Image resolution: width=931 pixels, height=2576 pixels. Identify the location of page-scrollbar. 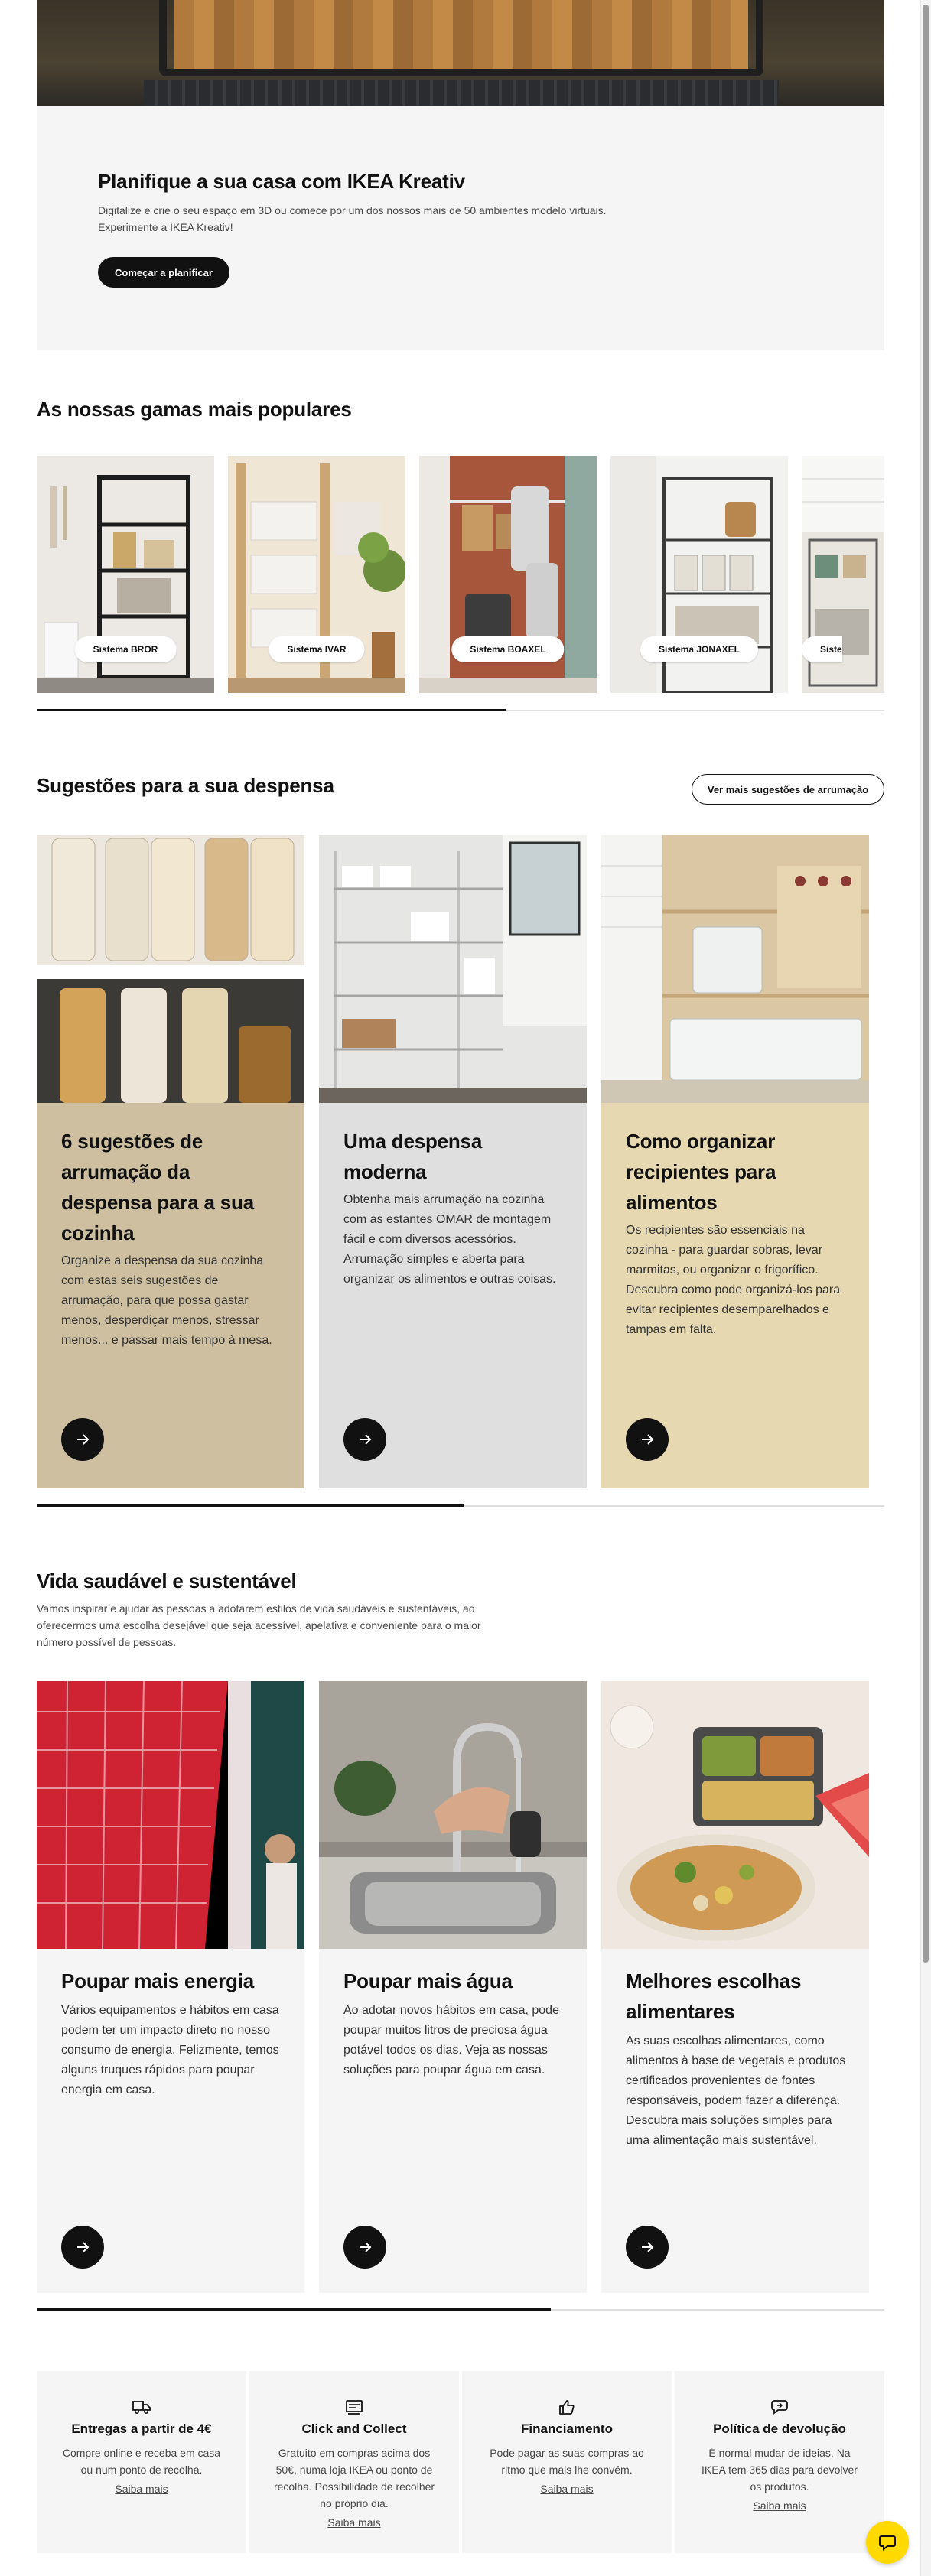
(925, 1288).